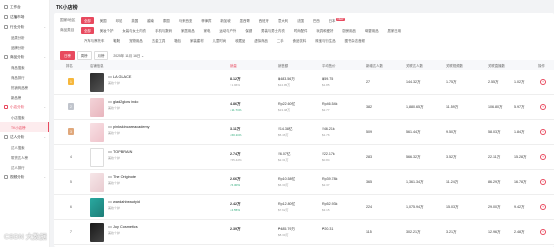 The height and width of the screenshot is (247, 554). Describe the element at coordinates (24, 17) in the screenshot. I see `sidebar-item-market: 达播市场` at that location.